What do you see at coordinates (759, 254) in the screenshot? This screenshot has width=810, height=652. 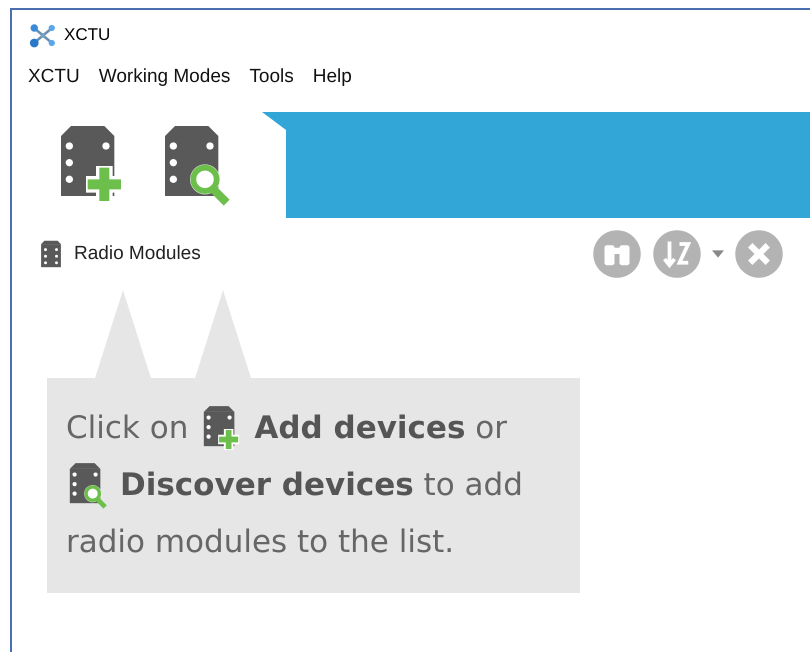 I see `close-icon` at bounding box center [759, 254].